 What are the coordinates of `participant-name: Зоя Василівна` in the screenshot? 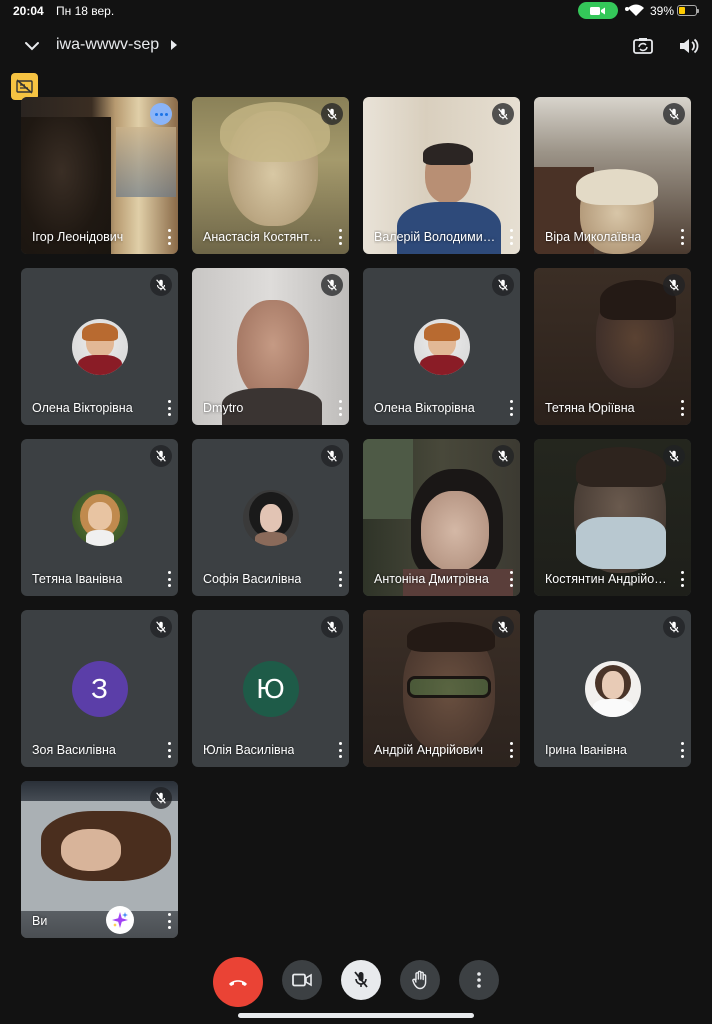 It's located at (74, 750).